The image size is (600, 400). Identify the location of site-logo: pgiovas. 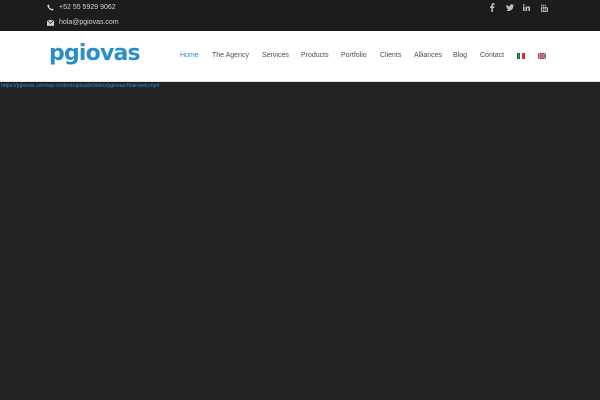
(95, 54).